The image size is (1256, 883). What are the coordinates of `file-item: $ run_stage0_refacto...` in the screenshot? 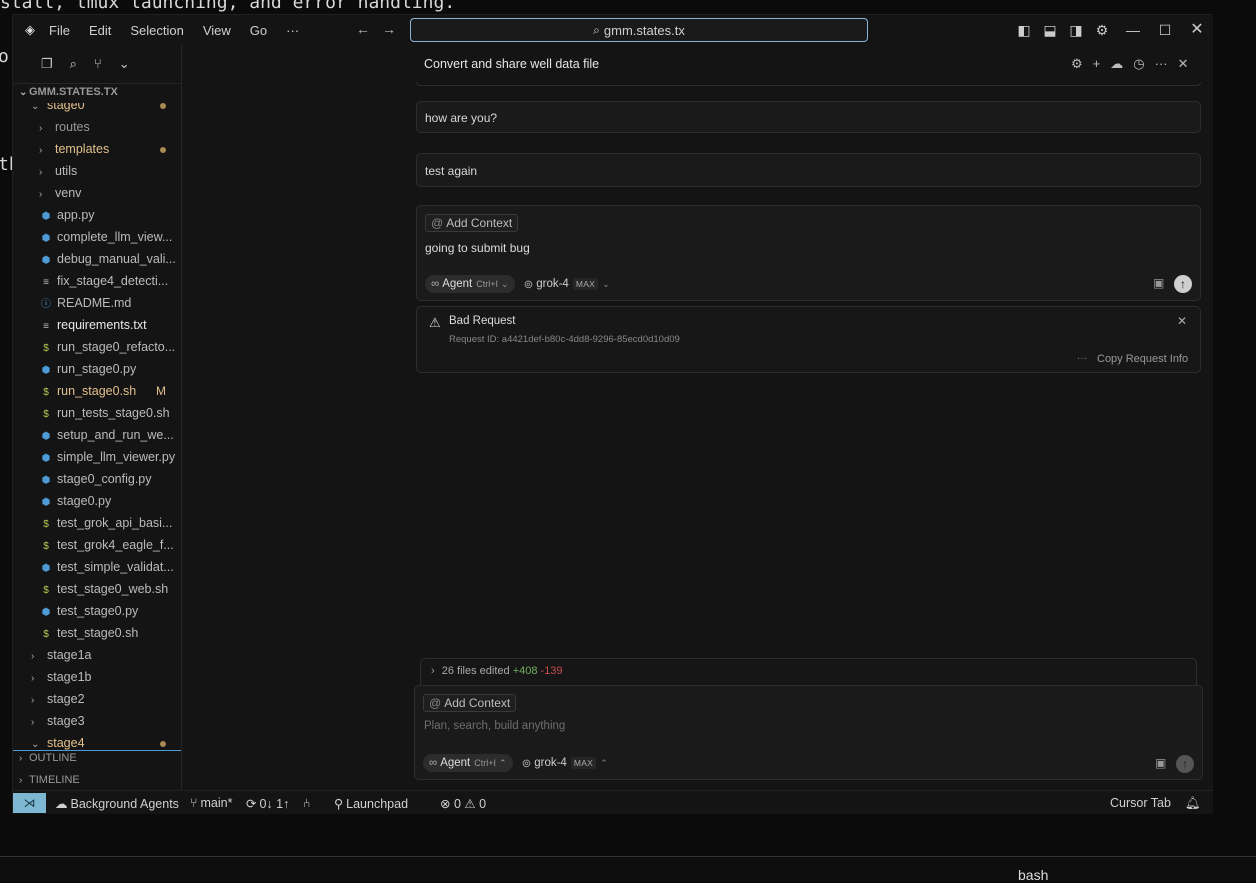 It's located at (110, 347).